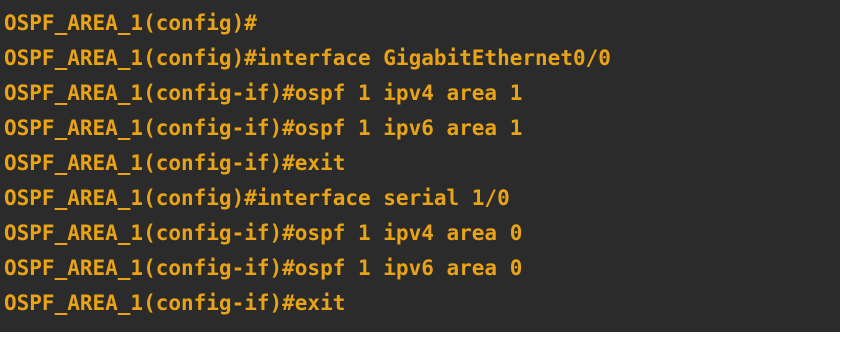 This screenshot has width=846, height=337. I want to click on terminal-line: OSPF_AREA_1(config)#interface serial 1/0, so click(257, 198).